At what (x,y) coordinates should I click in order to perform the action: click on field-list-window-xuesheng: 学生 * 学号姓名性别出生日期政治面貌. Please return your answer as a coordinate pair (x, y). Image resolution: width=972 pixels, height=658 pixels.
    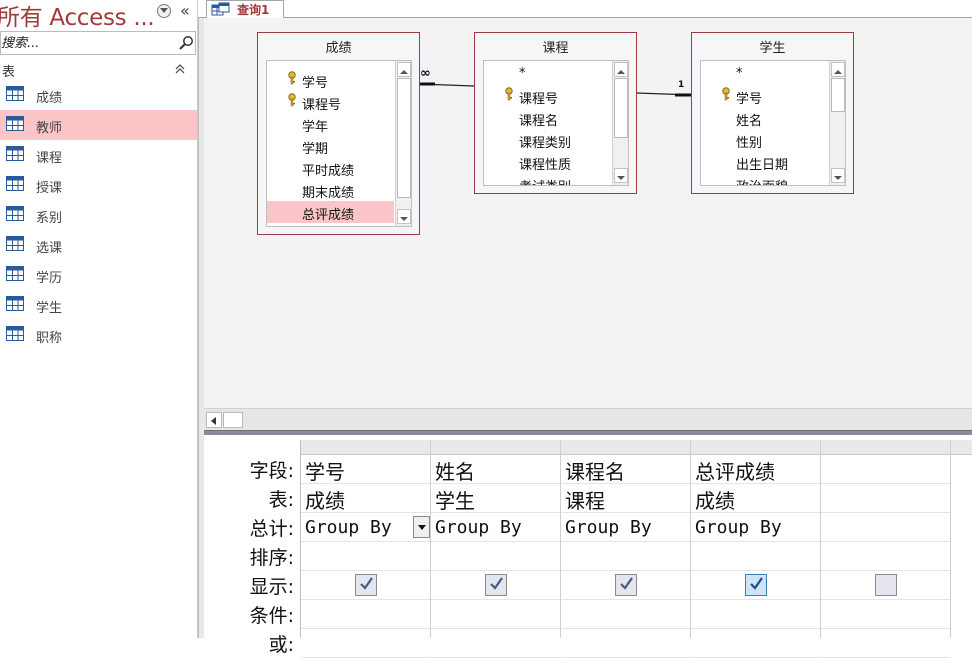
    Looking at the image, I should click on (772, 113).